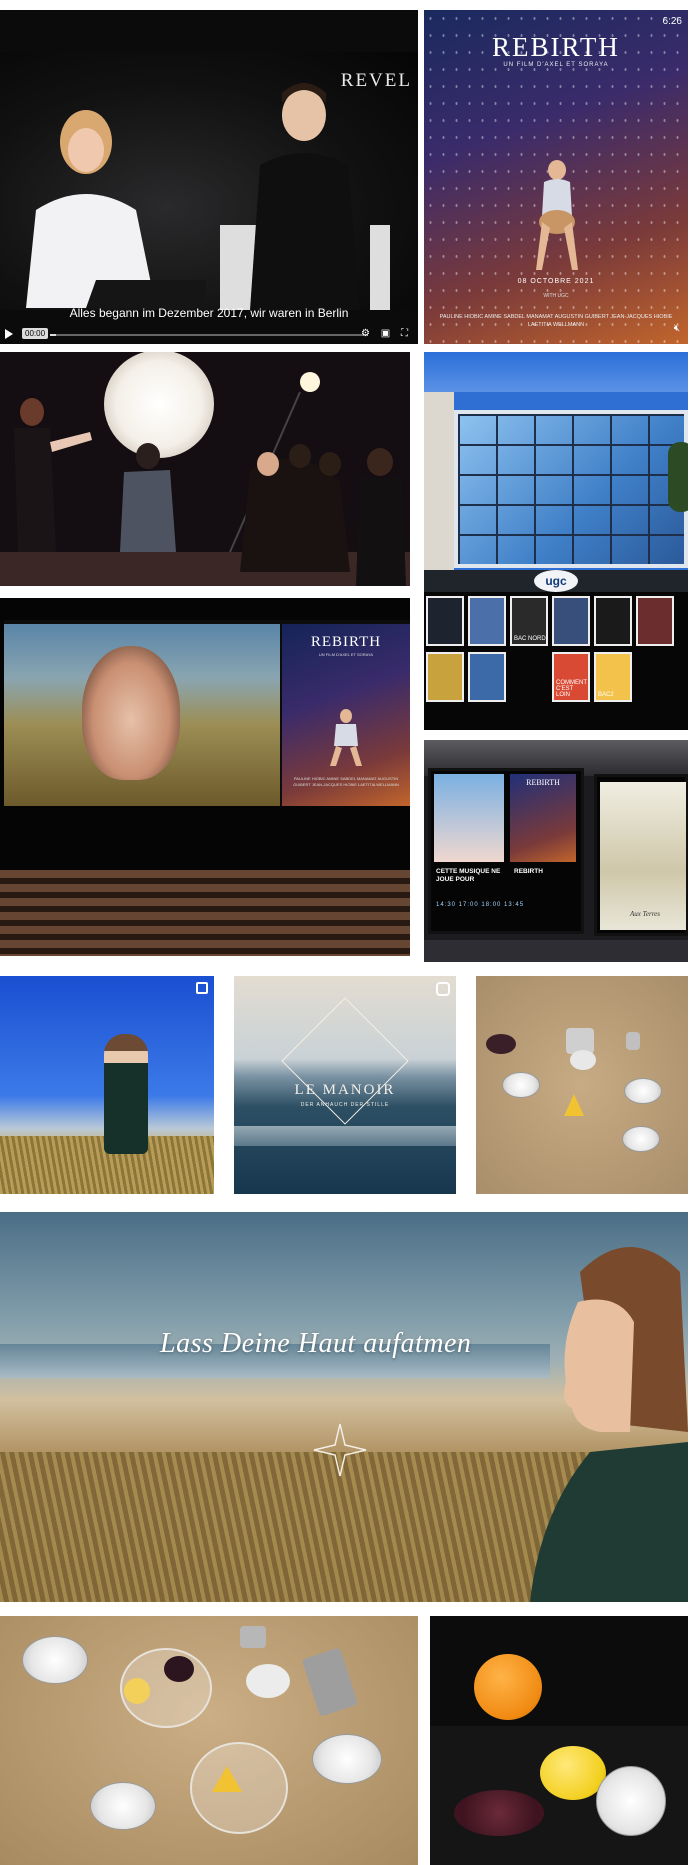 The image size is (690, 1865). What do you see at coordinates (530, 639) in the screenshot?
I see `wall-poster-title: BAC NORD` at bounding box center [530, 639].